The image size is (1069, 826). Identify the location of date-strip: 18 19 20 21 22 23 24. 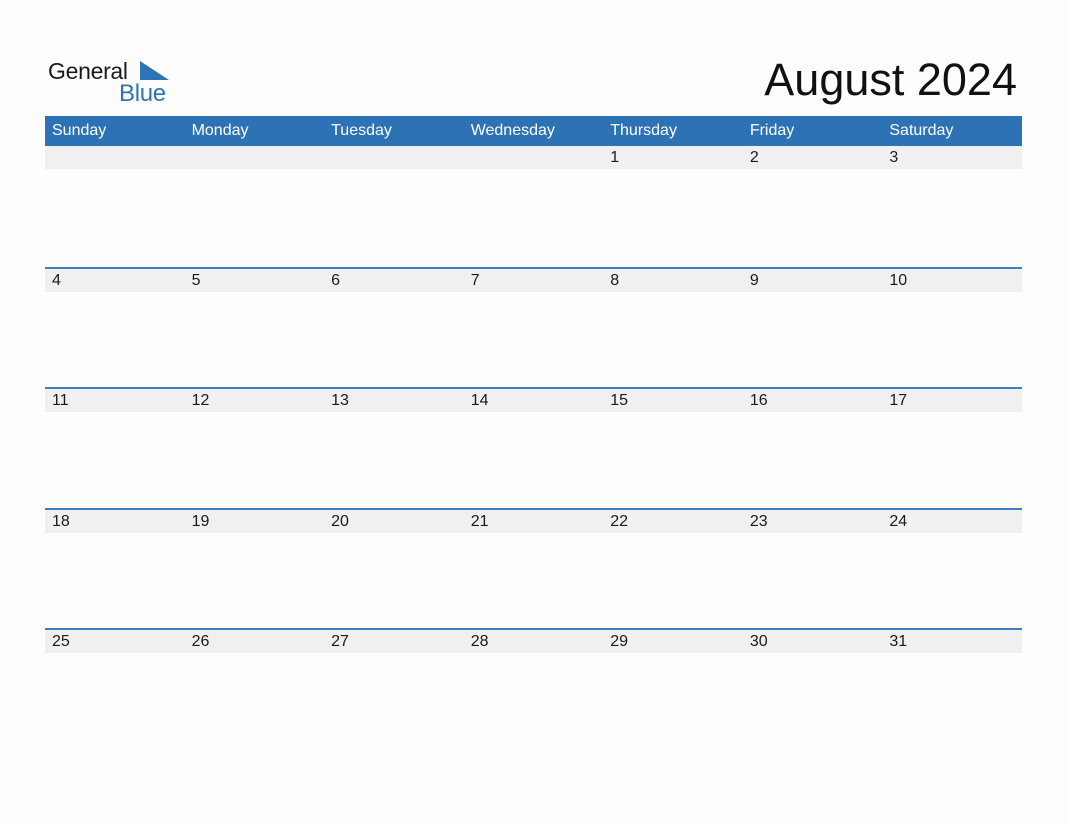
(533, 521).